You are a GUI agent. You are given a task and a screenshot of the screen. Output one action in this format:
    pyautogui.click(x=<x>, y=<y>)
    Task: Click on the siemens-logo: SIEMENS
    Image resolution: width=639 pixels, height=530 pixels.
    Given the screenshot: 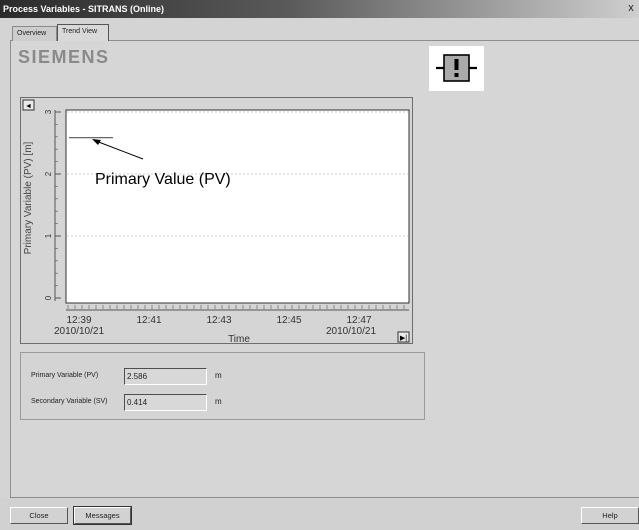 What is the action you would take?
    pyautogui.click(x=64, y=57)
    